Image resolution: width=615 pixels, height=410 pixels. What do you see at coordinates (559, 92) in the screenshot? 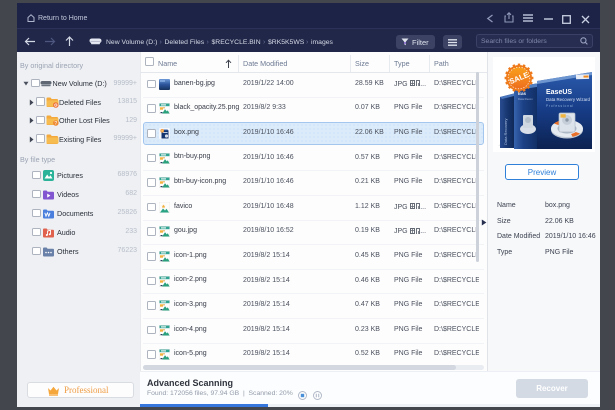
I see `svg-text: EaseUS` at bounding box center [559, 92].